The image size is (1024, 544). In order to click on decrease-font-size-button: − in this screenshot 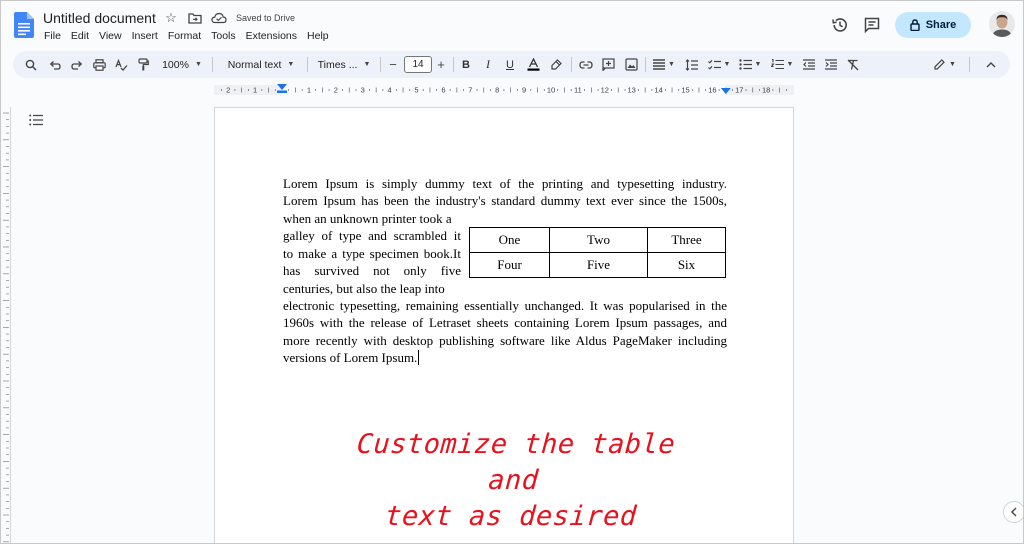, I will do `click(393, 64)`.